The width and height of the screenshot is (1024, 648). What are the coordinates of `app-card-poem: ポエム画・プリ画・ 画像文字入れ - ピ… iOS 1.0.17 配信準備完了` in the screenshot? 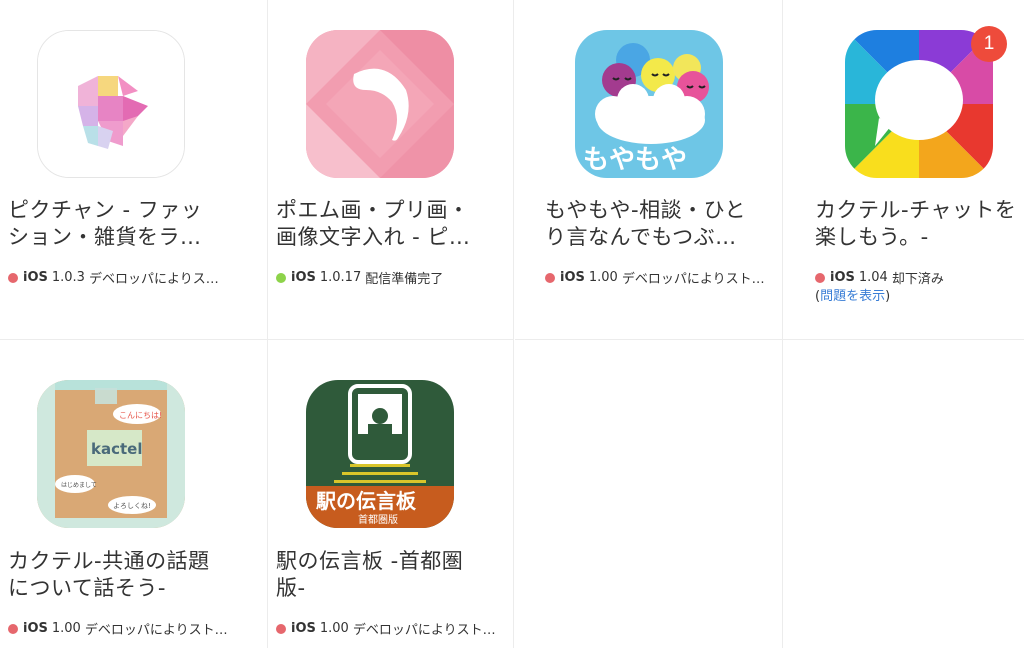 It's located at (380, 170).